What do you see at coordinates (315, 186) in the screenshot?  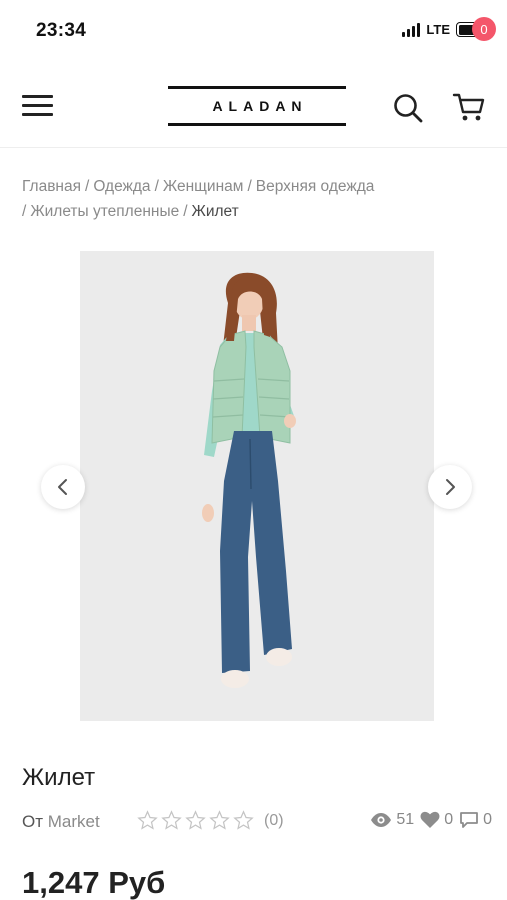 I see `breadcrumb-outerwear: Верхняя одежда` at bounding box center [315, 186].